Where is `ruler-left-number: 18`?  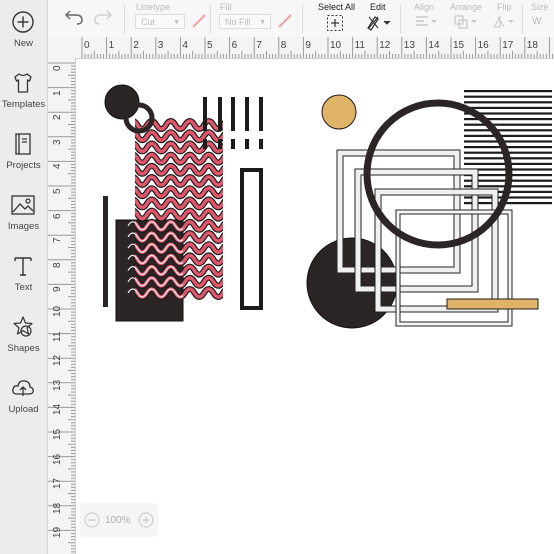
ruler-left-number: 18 is located at coordinates (57, 508).